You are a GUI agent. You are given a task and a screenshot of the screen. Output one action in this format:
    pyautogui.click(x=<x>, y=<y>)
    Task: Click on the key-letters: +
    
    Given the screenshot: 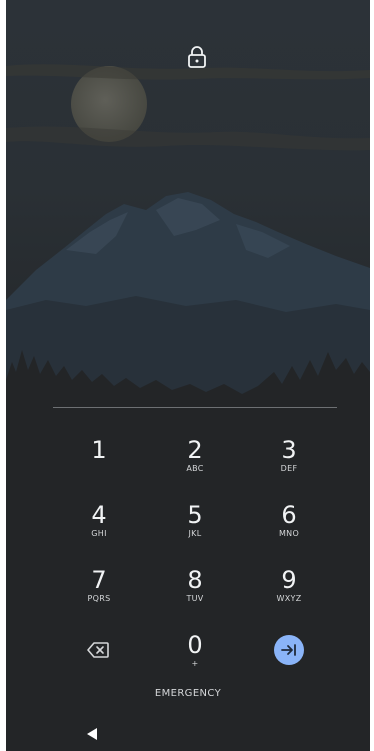 What is the action you would take?
    pyautogui.click(x=195, y=663)
    